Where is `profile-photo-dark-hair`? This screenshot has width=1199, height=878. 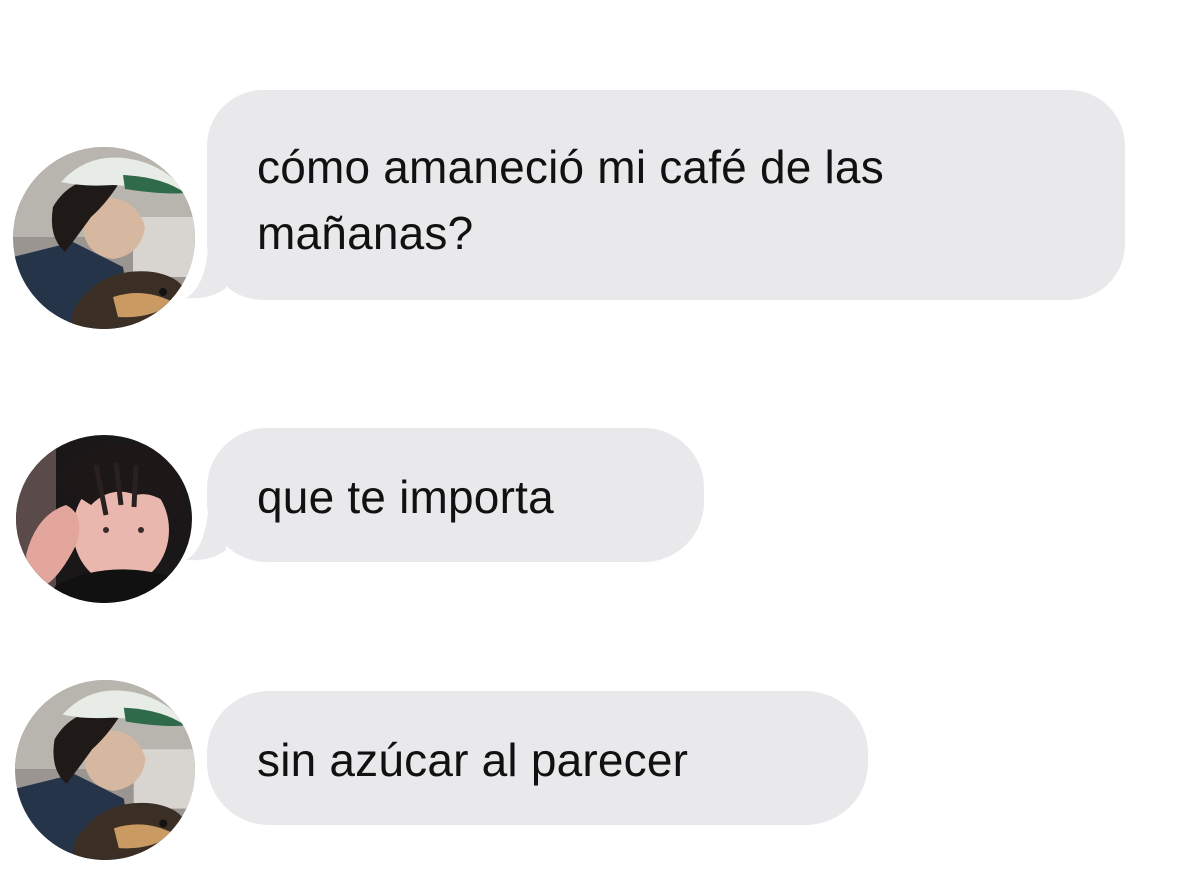 profile-photo-dark-hair is located at coordinates (104, 519).